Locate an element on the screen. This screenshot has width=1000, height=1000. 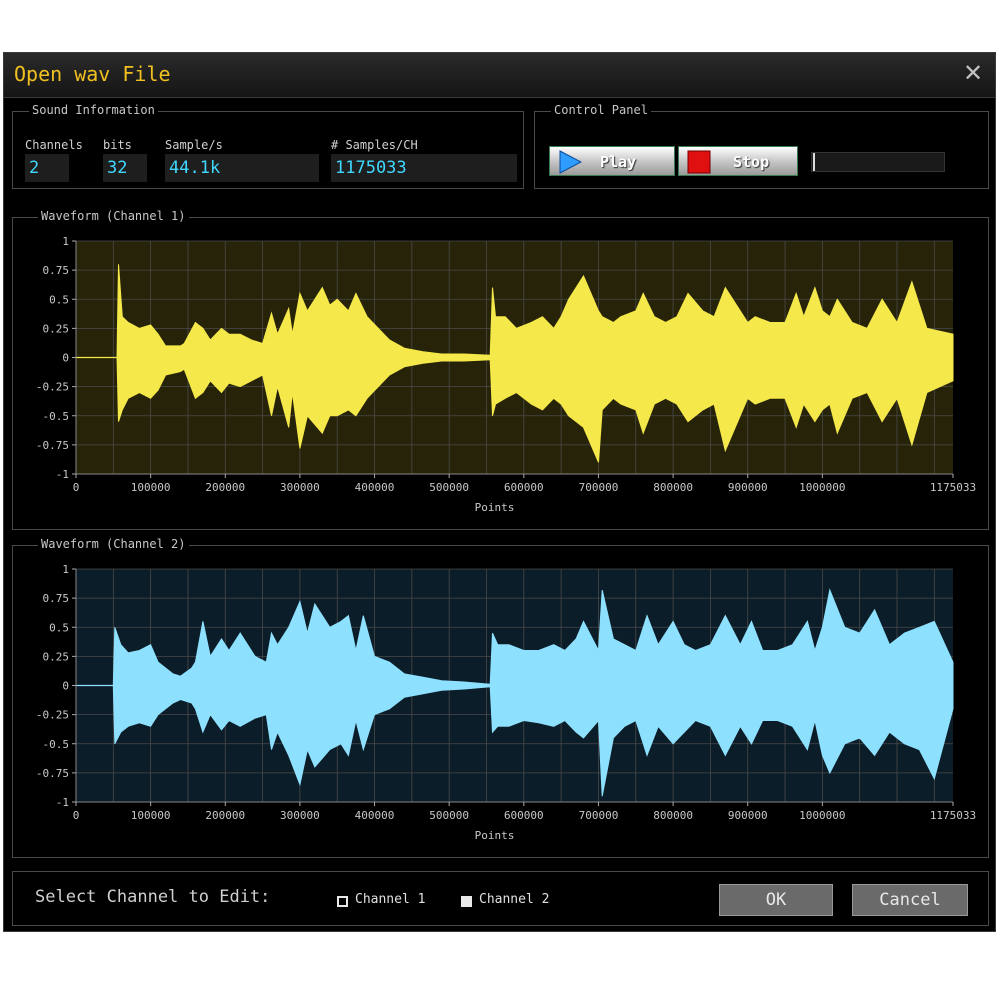
play-icon is located at coordinates (570, 162).